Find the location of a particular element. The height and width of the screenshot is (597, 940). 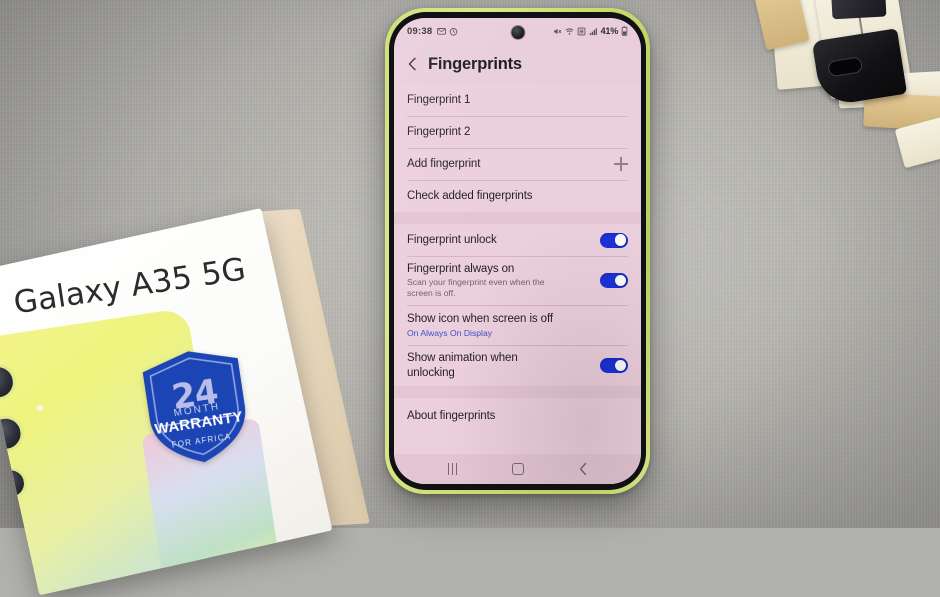

app-bar: Fingerprints is located at coordinates (517, 64).